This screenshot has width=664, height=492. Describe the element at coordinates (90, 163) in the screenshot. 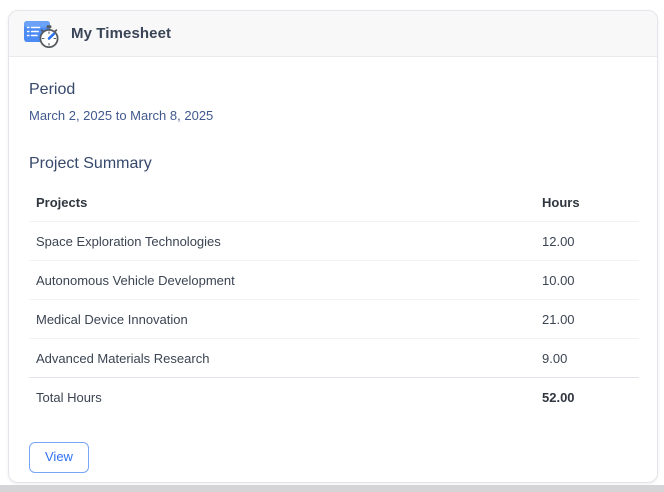

I see `project-summary-heading: Project Summary` at that location.